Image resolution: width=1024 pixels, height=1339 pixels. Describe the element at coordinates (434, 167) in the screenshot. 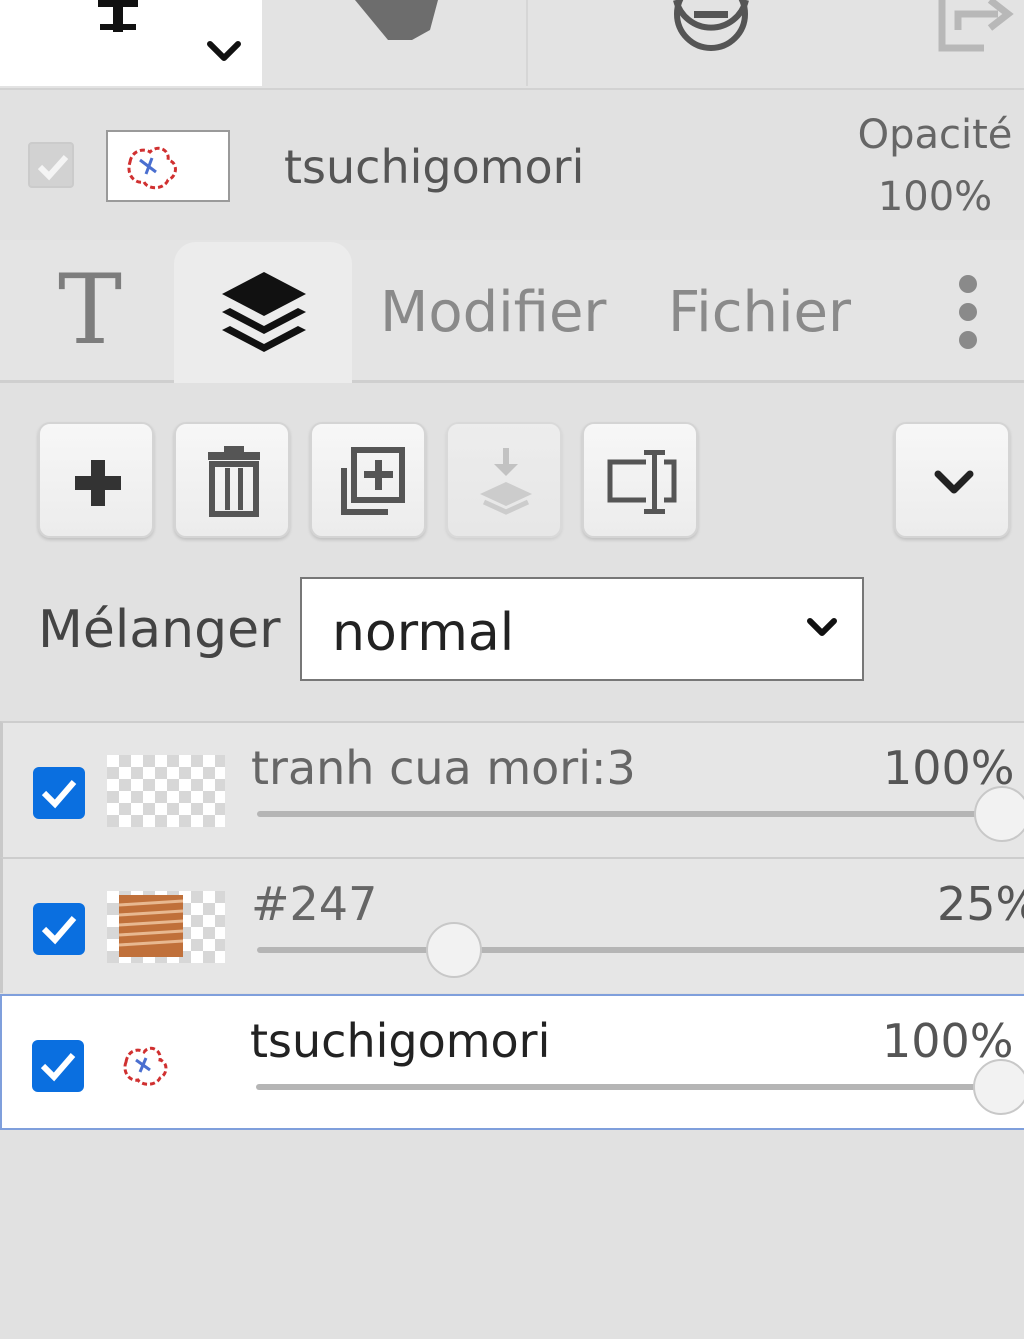

I see `current-layer-name: tsuchigomori` at that location.